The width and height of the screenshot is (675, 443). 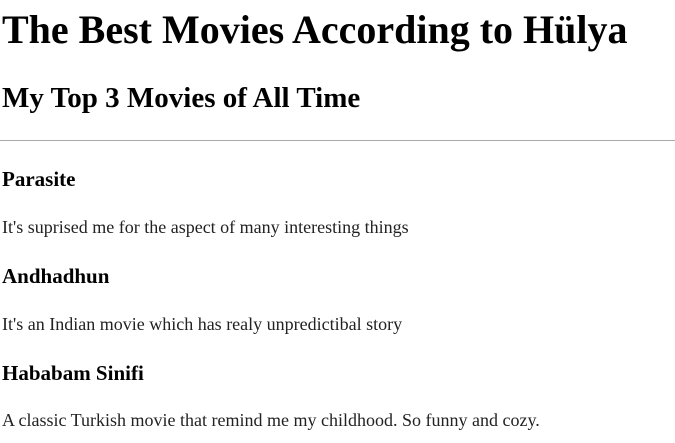 What do you see at coordinates (181, 98) in the screenshot?
I see `page-subtitle: My Top 3 Movies of All Time` at bounding box center [181, 98].